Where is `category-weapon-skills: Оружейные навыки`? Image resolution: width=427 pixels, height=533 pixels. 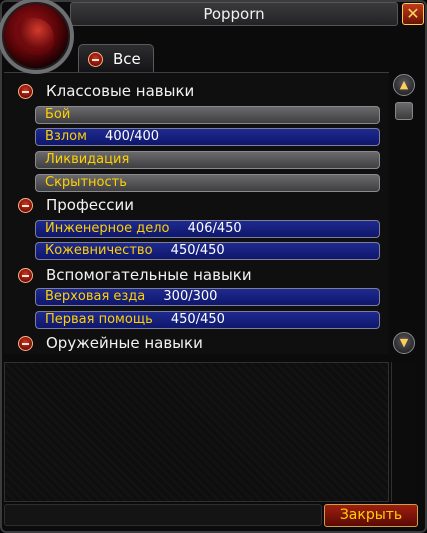
category-weapon-skills: Оружейные навыки is located at coordinates (196, 344).